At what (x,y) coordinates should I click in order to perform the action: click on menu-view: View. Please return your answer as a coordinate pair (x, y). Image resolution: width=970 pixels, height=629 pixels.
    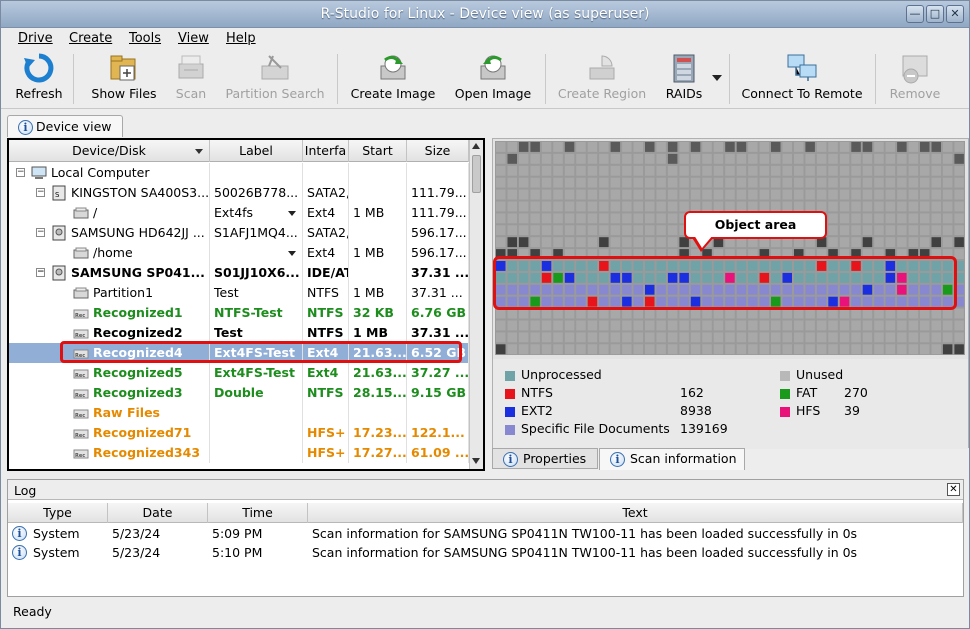
    Looking at the image, I should click on (193, 38).